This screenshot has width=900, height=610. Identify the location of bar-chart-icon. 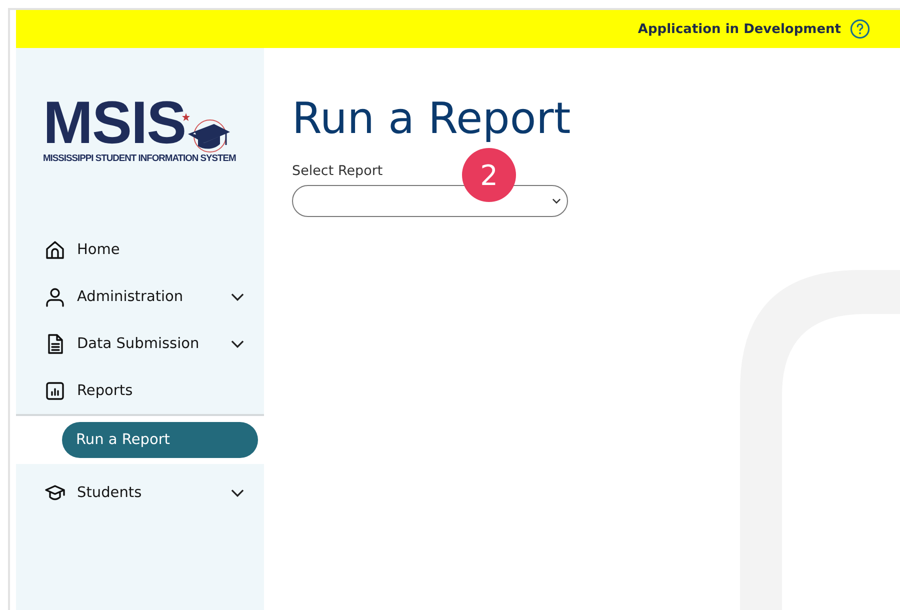
(55, 391).